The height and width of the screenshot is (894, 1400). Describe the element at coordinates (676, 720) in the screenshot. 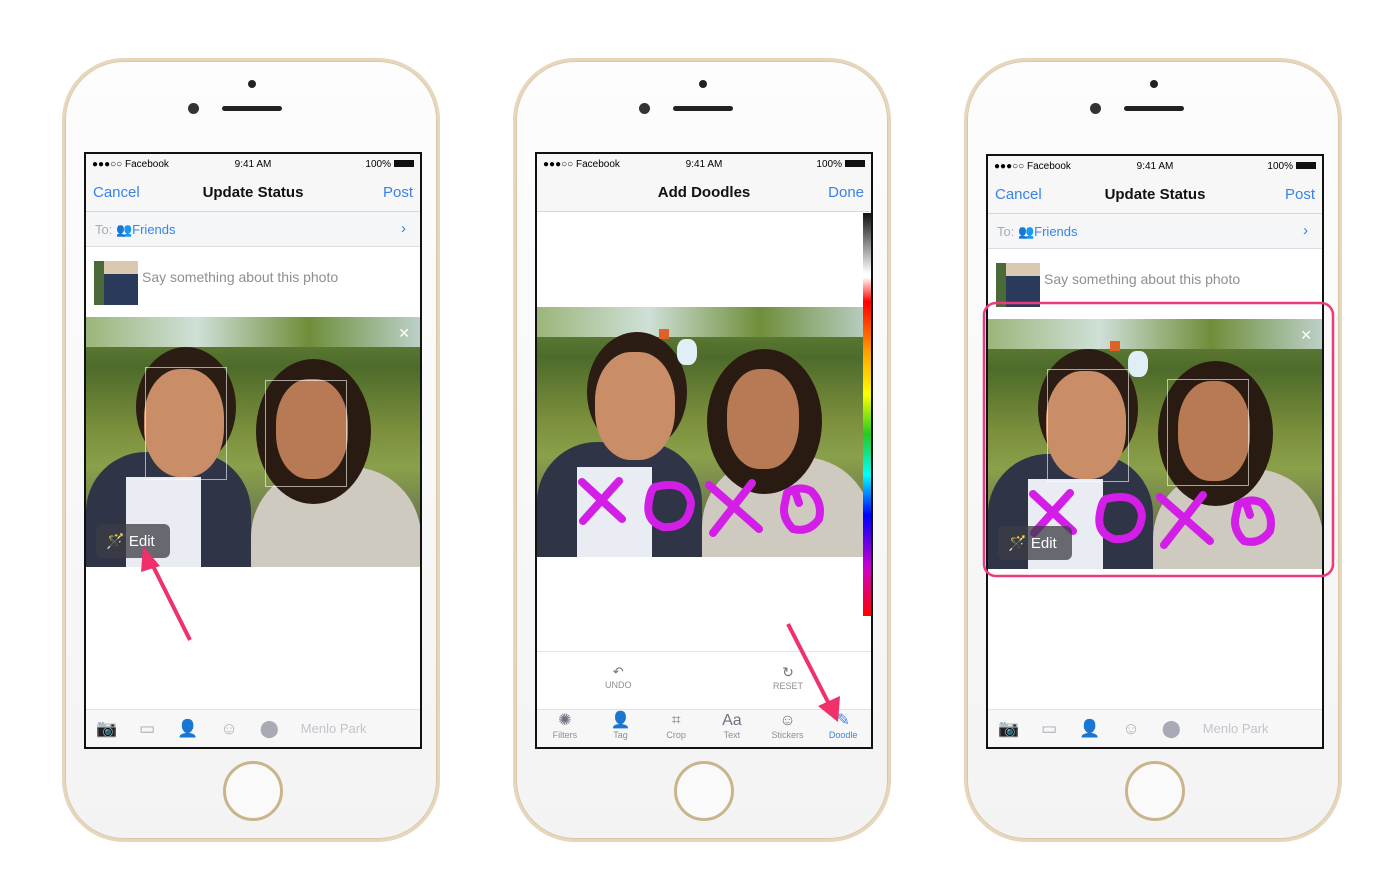

I see `crop-icon: ⌗` at that location.